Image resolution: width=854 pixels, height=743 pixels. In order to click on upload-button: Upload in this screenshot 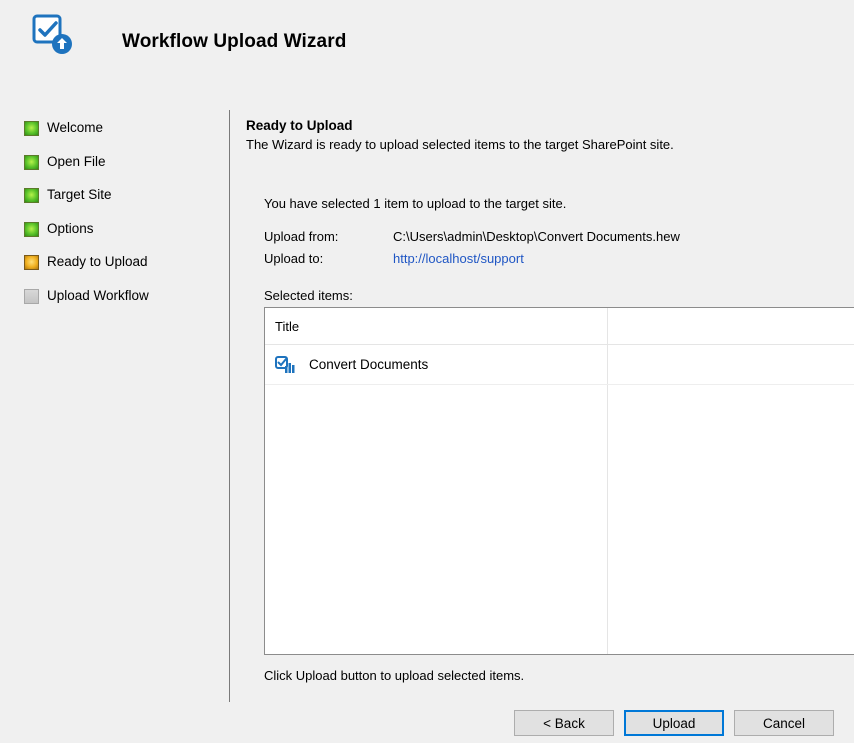, I will do `click(674, 723)`.